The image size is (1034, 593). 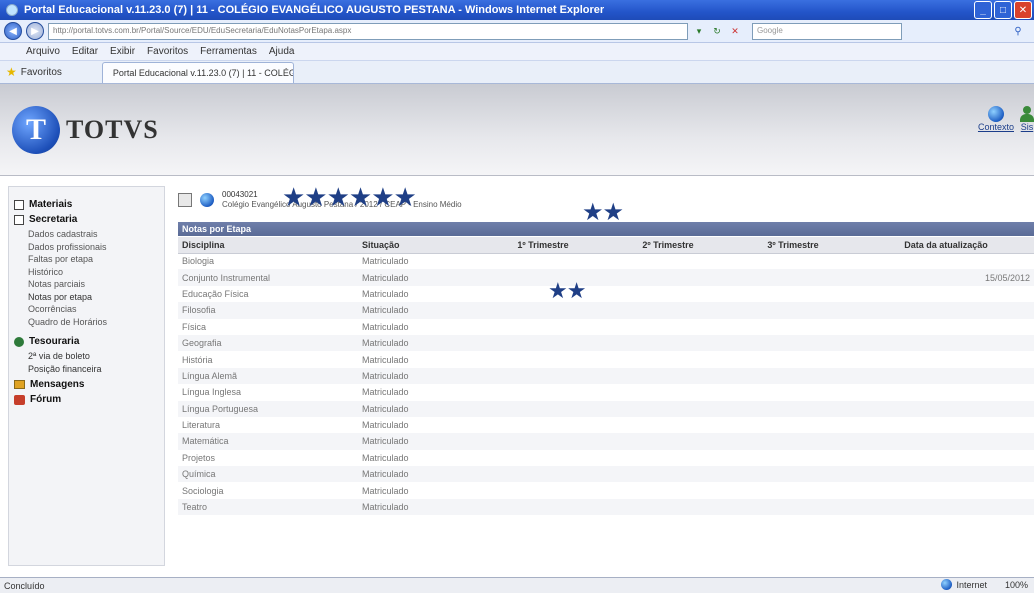 What do you see at coordinates (86, 369) in the screenshot?
I see `sidebar-item-posicao-financeira: Posição financeira` at bounding box center [86, 369].